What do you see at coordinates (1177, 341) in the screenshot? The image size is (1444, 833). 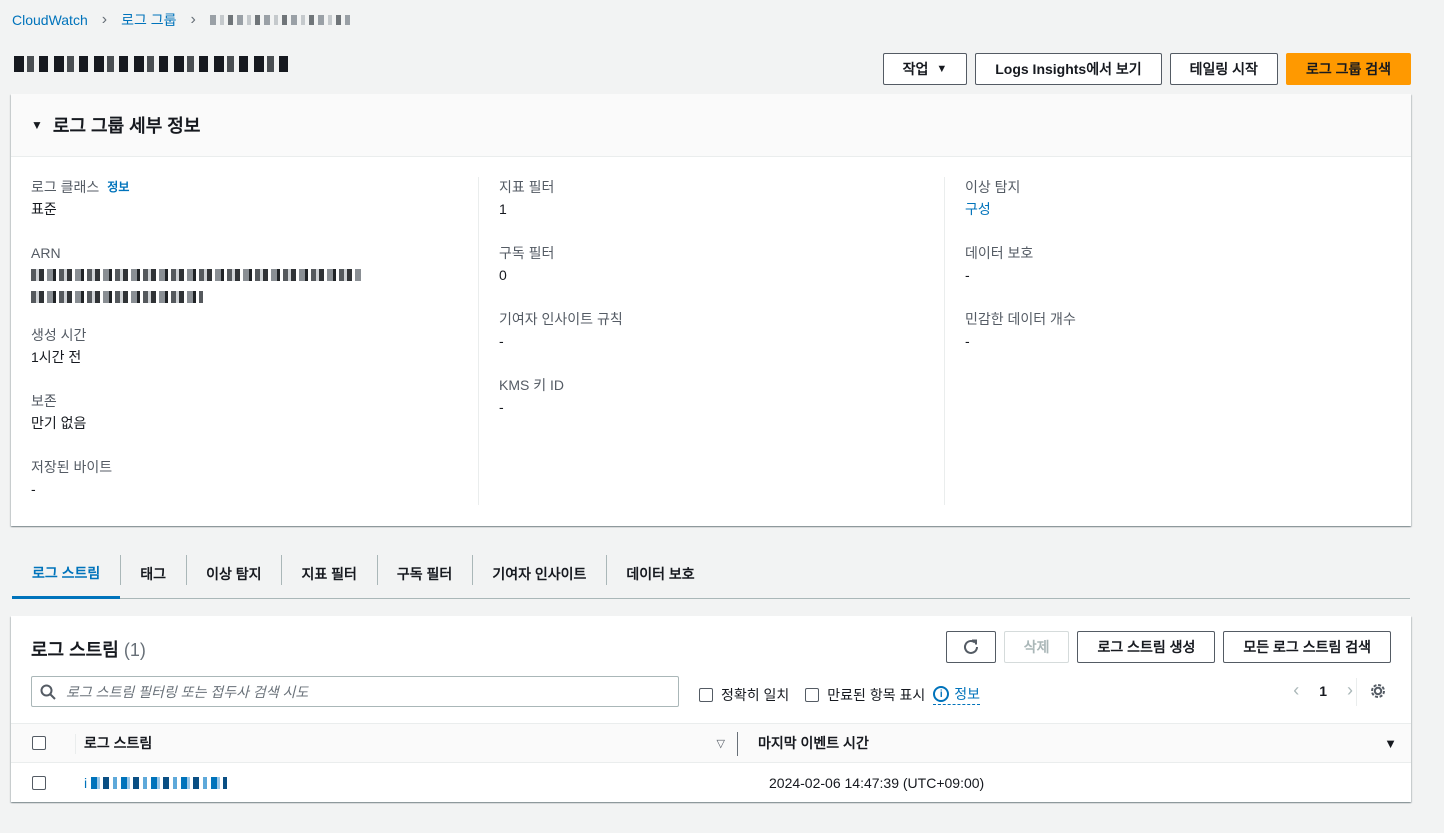 I see `details-column-3: 이상 탐지 구성 데이터 보호 - 민감한 데이터 개수 -` at bounding box center [1177, 341].